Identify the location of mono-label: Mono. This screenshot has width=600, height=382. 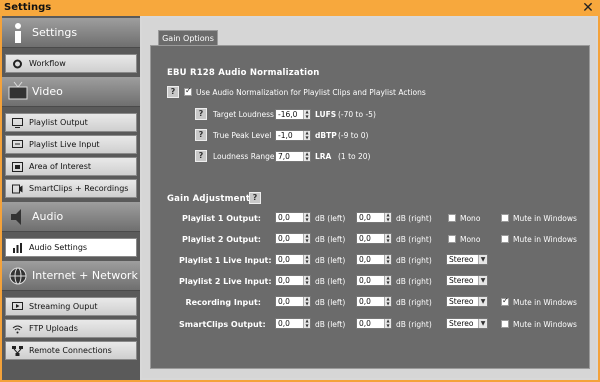
(470, 239).